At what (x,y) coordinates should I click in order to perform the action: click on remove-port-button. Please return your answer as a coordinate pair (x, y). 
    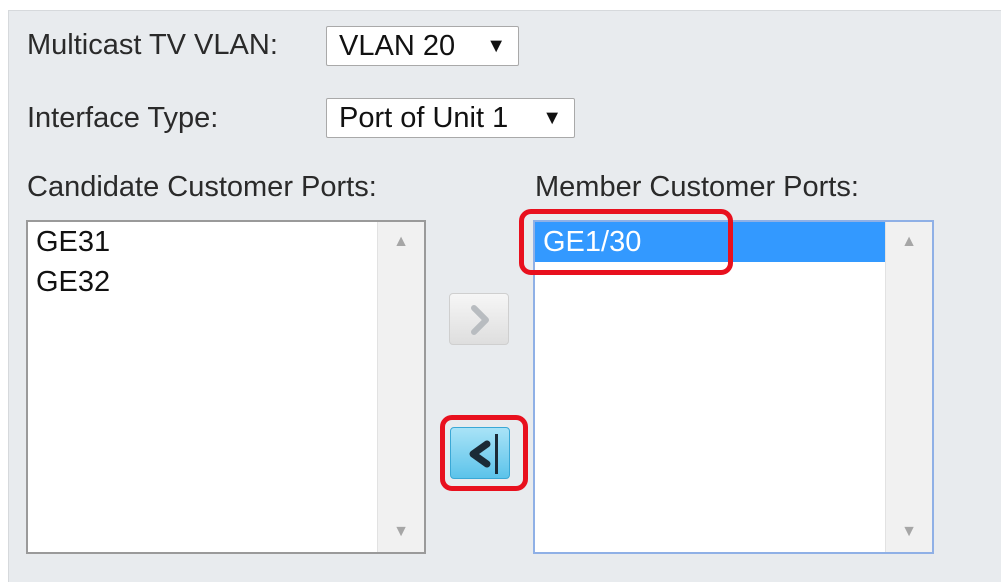
    Looking at the image, I should click on (480, 453).